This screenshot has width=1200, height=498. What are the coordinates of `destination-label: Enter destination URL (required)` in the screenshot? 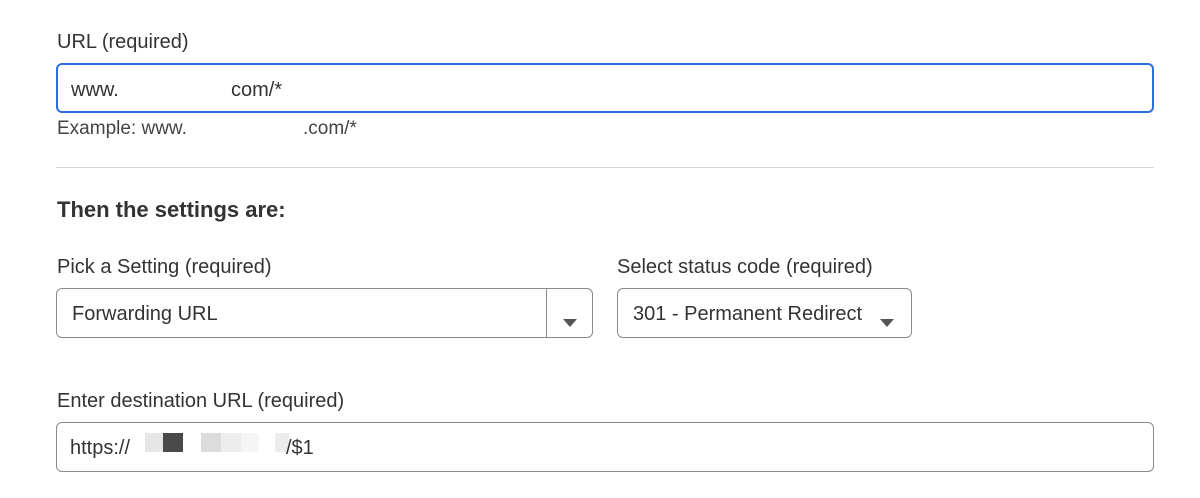 It's located at (201, 401).